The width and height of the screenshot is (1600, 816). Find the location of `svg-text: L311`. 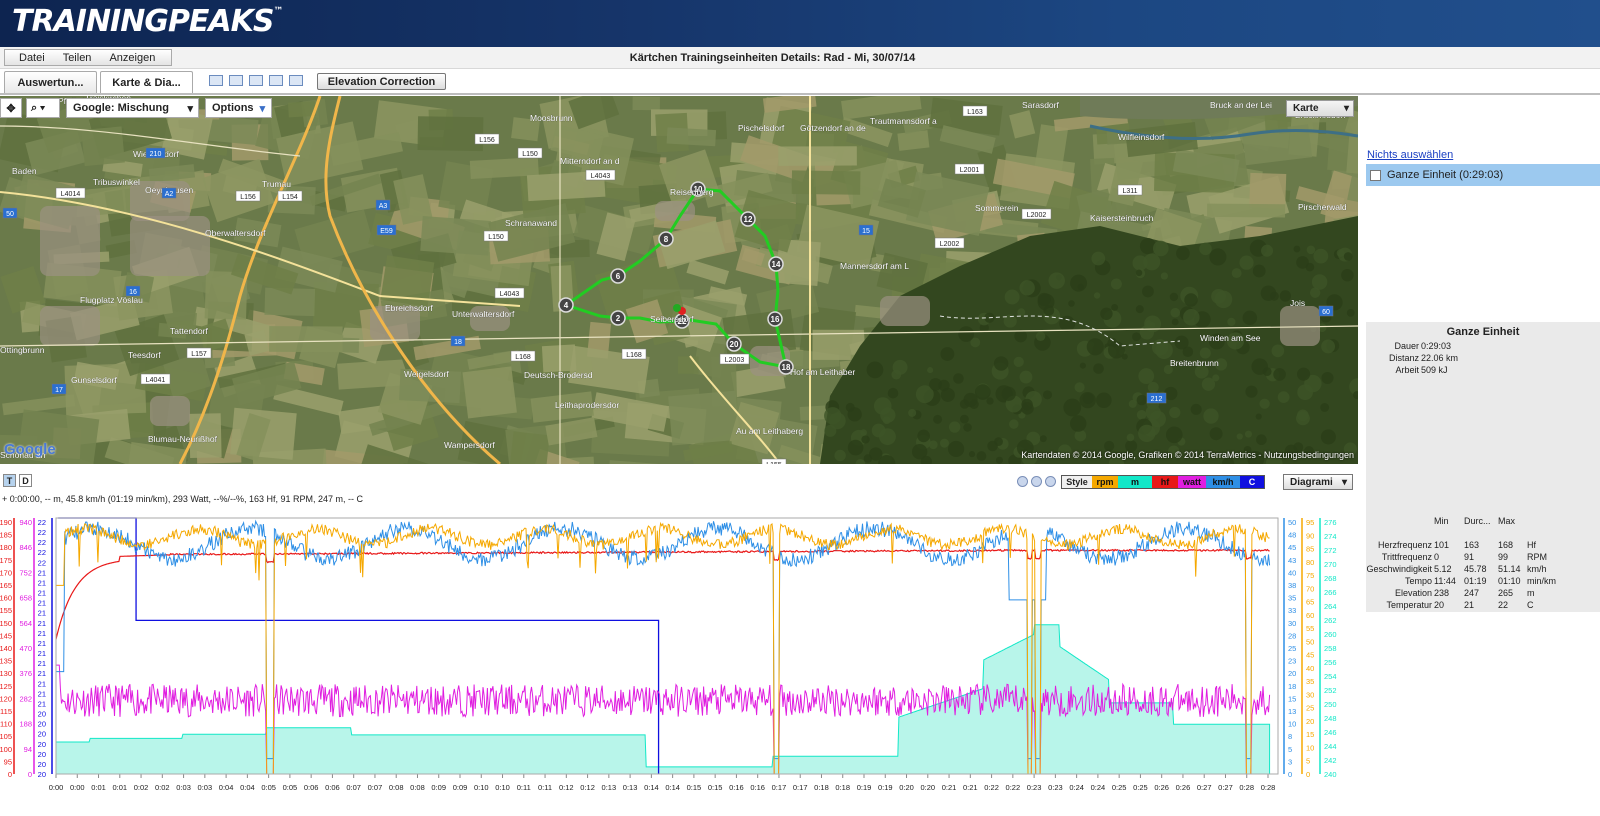

svg-text: L311 is located at coordinates (1129, 191).